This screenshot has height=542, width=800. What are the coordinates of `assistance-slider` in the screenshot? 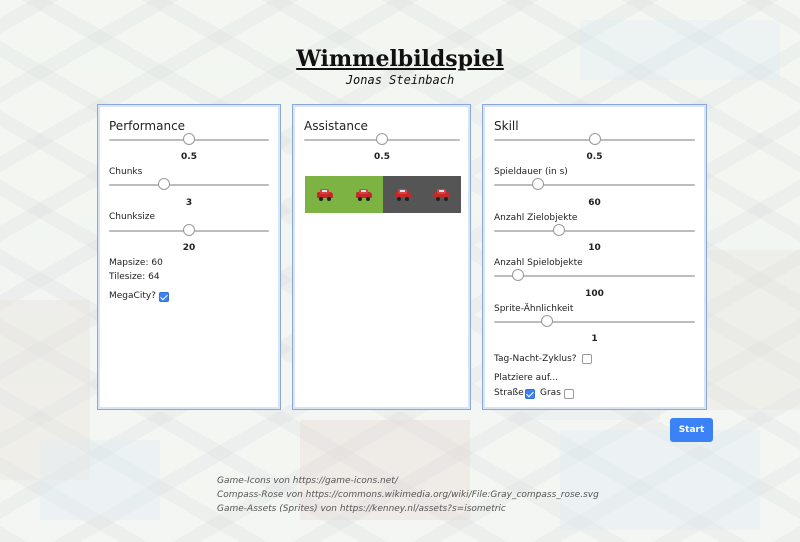 It's located at (382, 140).